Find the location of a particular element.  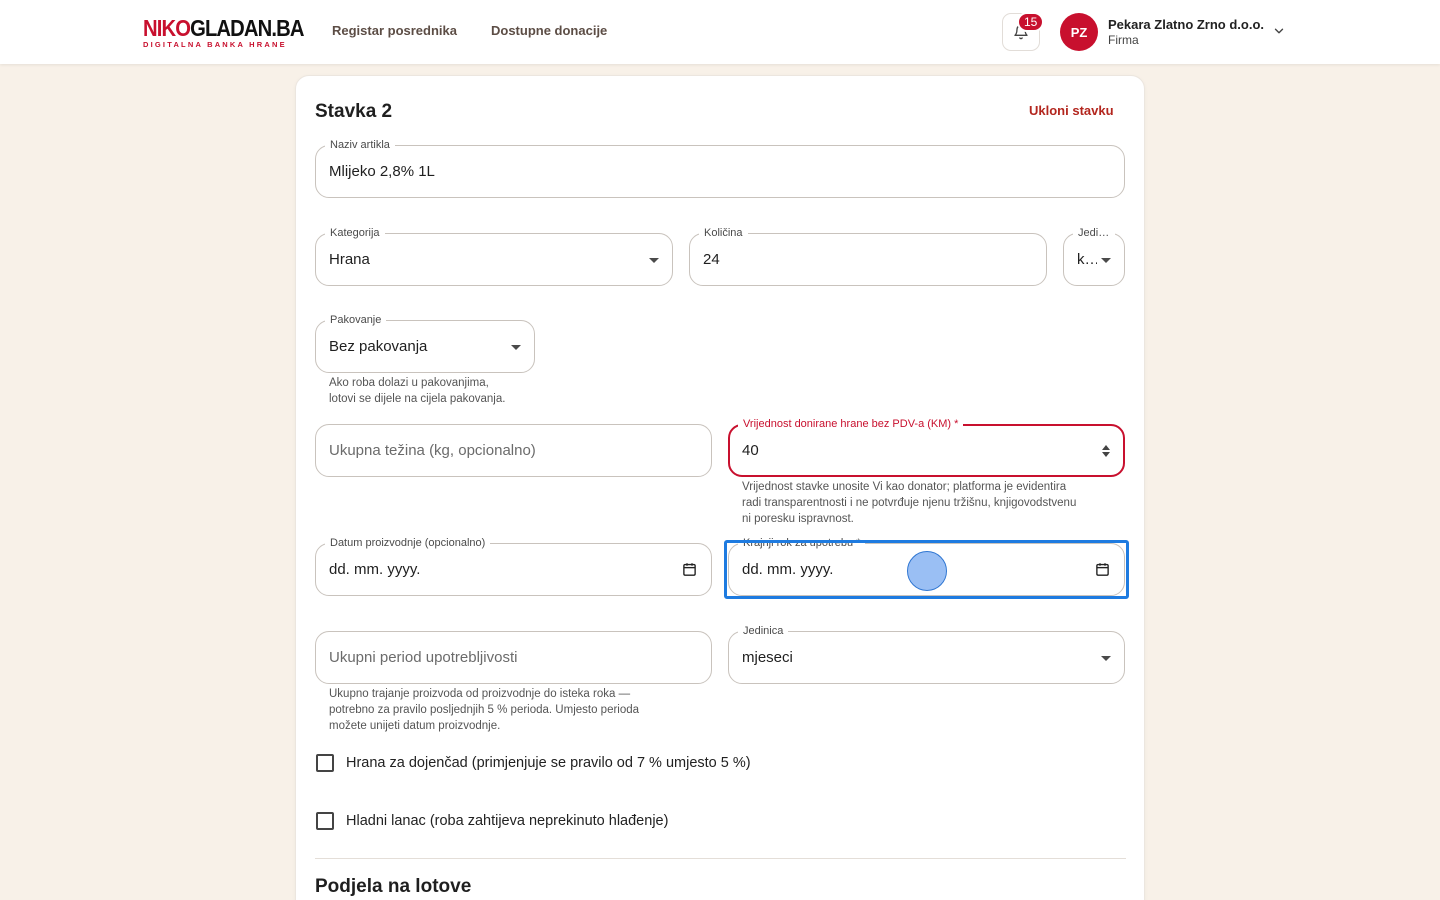

cold-chain-checkbox is located at coordinates (325, 821).